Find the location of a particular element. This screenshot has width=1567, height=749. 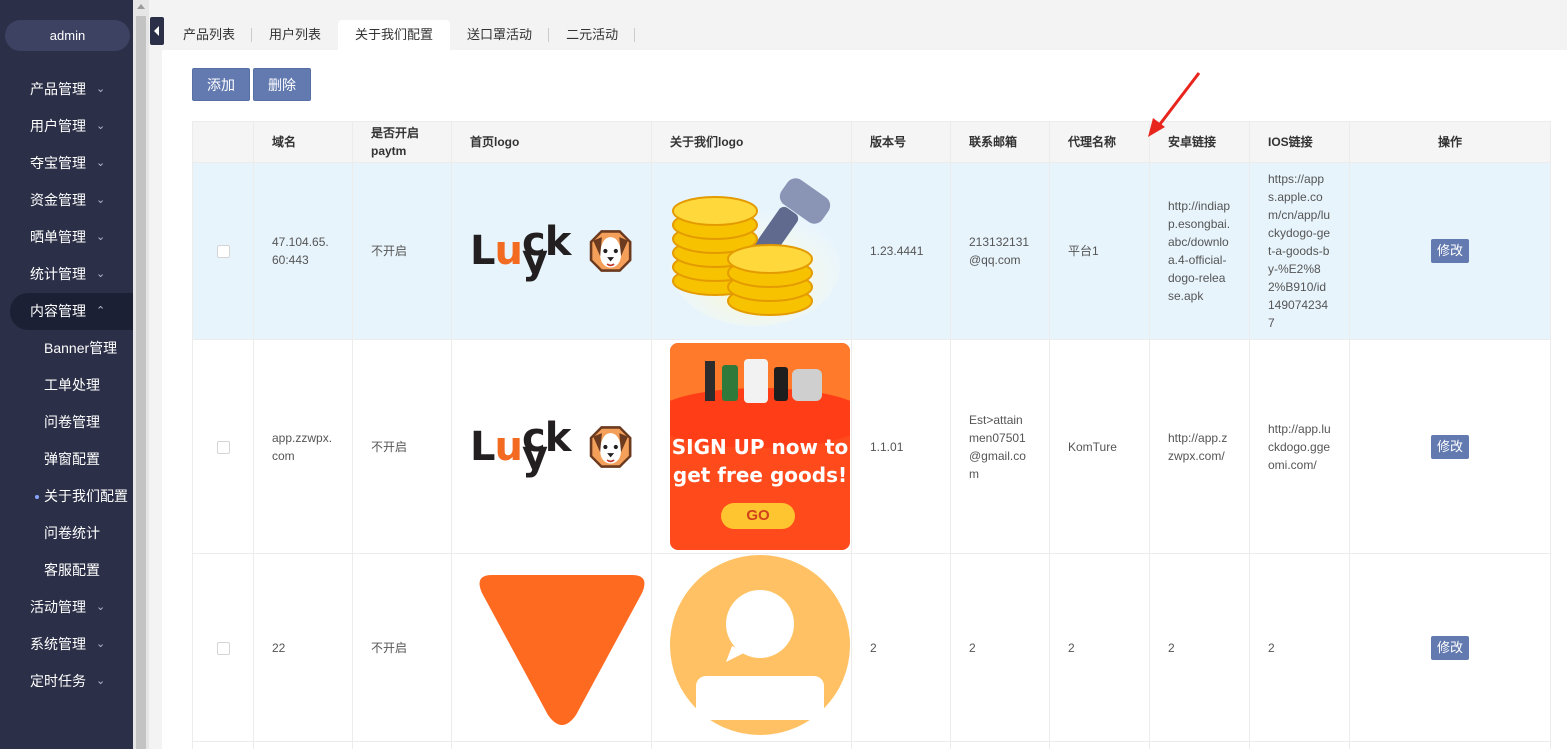

sidebar-item-stats: 统计管理 ⌄ is located at coordinates (66, 274).